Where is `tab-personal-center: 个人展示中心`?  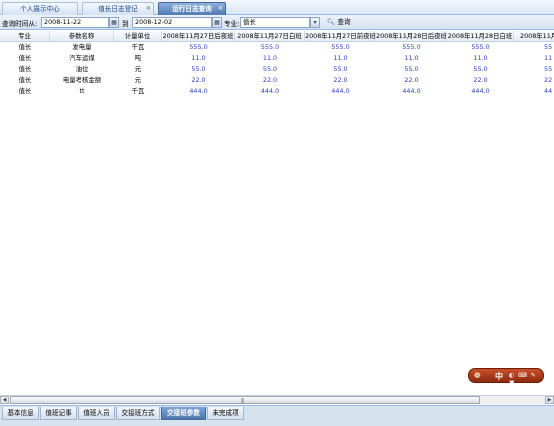
tab-personal-center: 个人展示中心 is located at coordinates (40, 8).